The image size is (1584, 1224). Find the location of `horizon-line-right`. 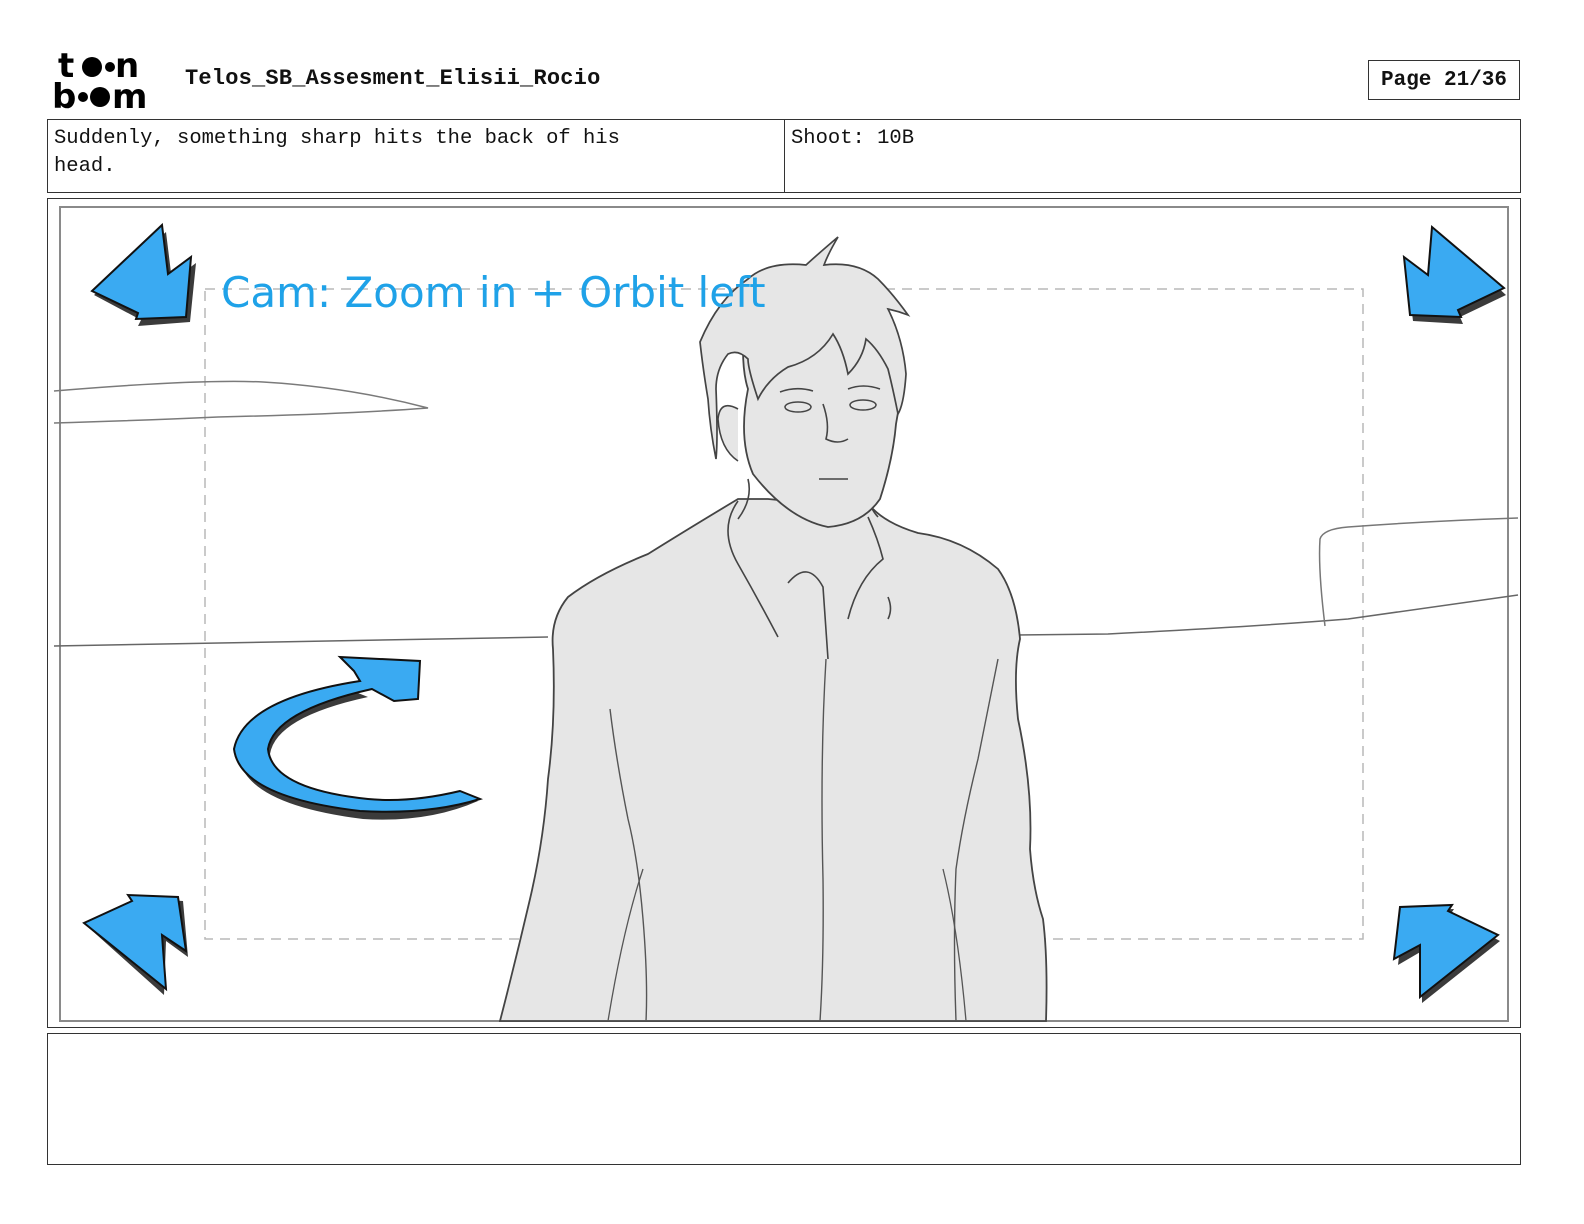

horizon-line-right is located at coordinates (1267, 615).